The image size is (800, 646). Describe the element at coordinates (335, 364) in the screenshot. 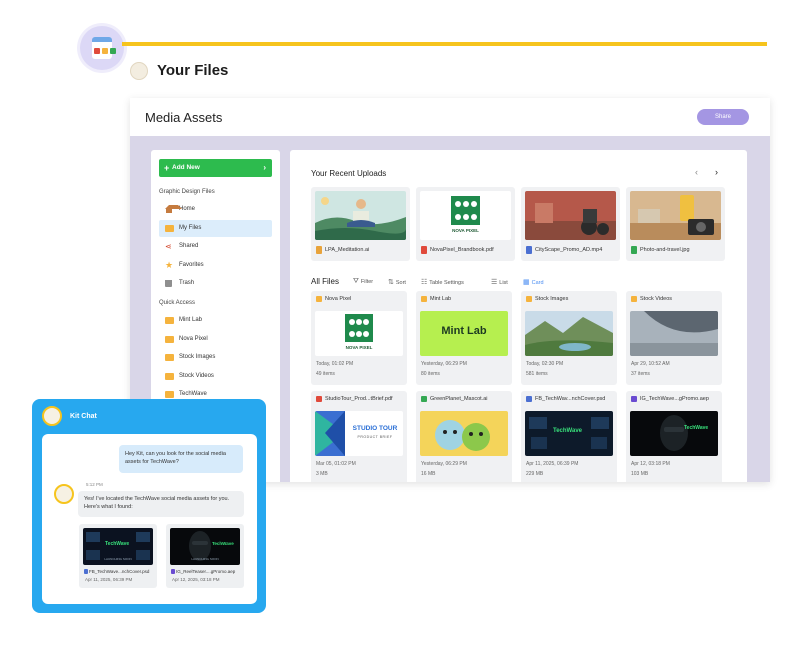

I see `file-date: Today, 01:02 PM` at that location.